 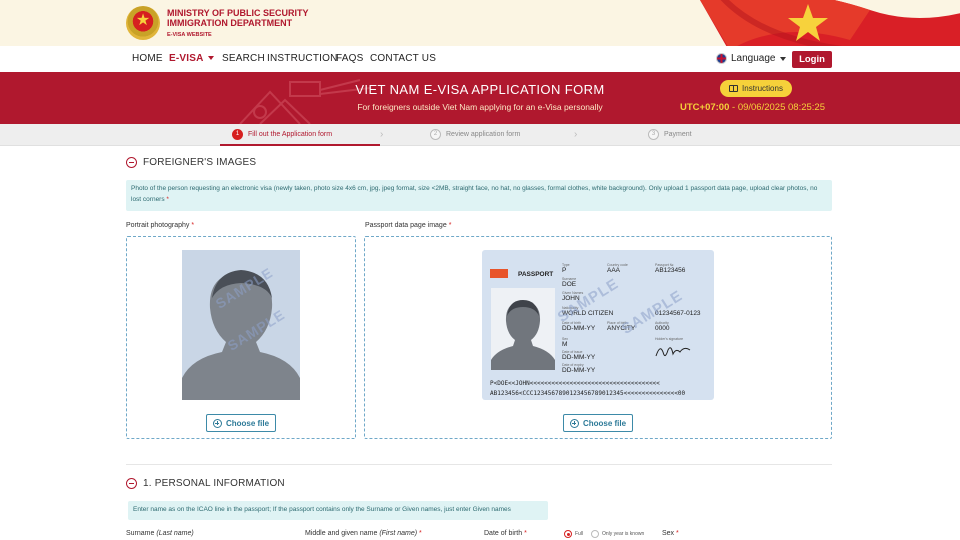 I want to click on step-payment: 3 Payment, so click(x=670, y=134).